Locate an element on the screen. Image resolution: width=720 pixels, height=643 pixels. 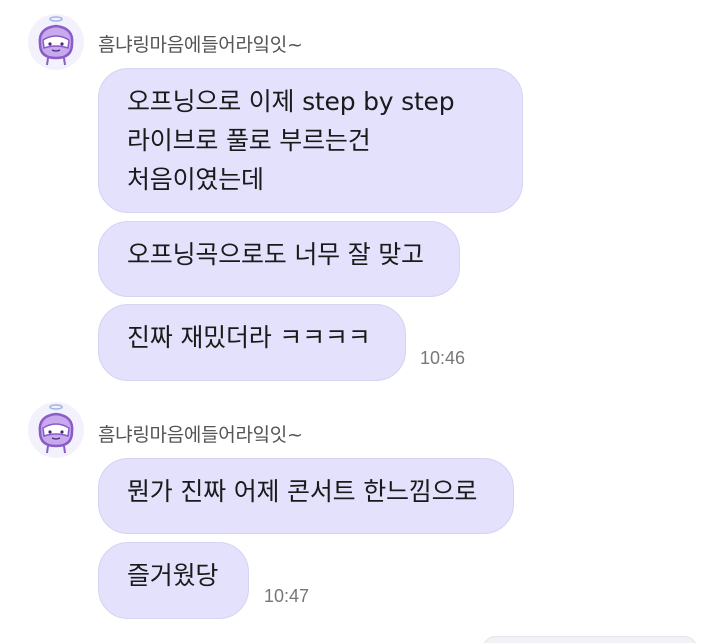
partial-message-bubble is located at coordinates (590, 639).